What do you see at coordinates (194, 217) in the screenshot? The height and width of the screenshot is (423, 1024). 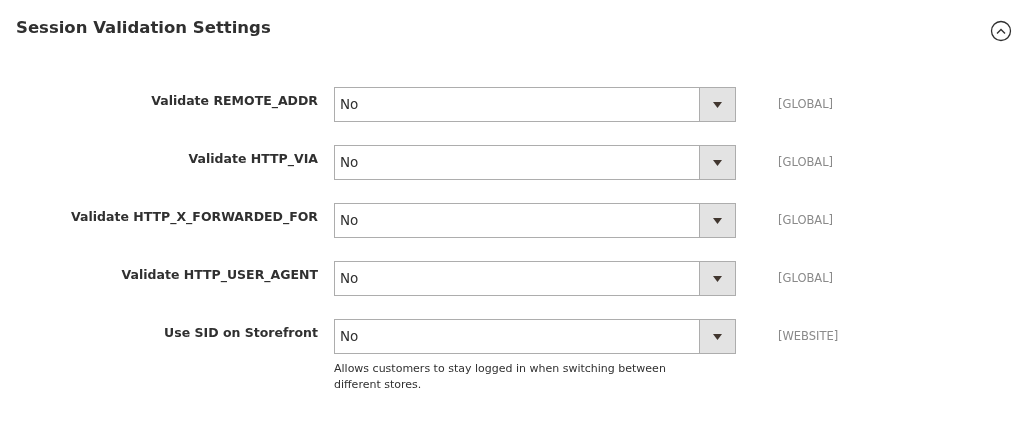 I see `field-label: Validate HTTP_X_FORWARDED_FOR` at bounding box center [194, 217].